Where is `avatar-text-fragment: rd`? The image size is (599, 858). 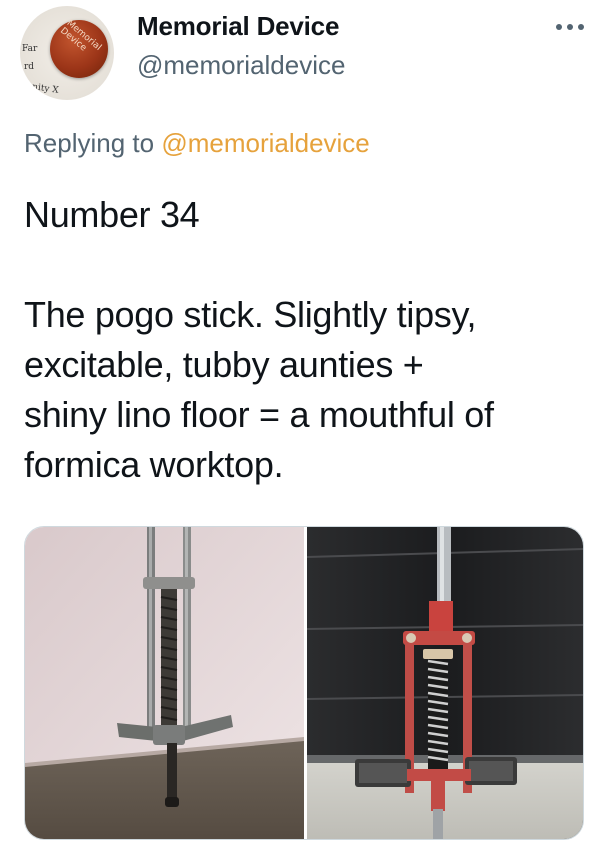 avatar-text-fragment: rd is located at coordinates (29, 67).